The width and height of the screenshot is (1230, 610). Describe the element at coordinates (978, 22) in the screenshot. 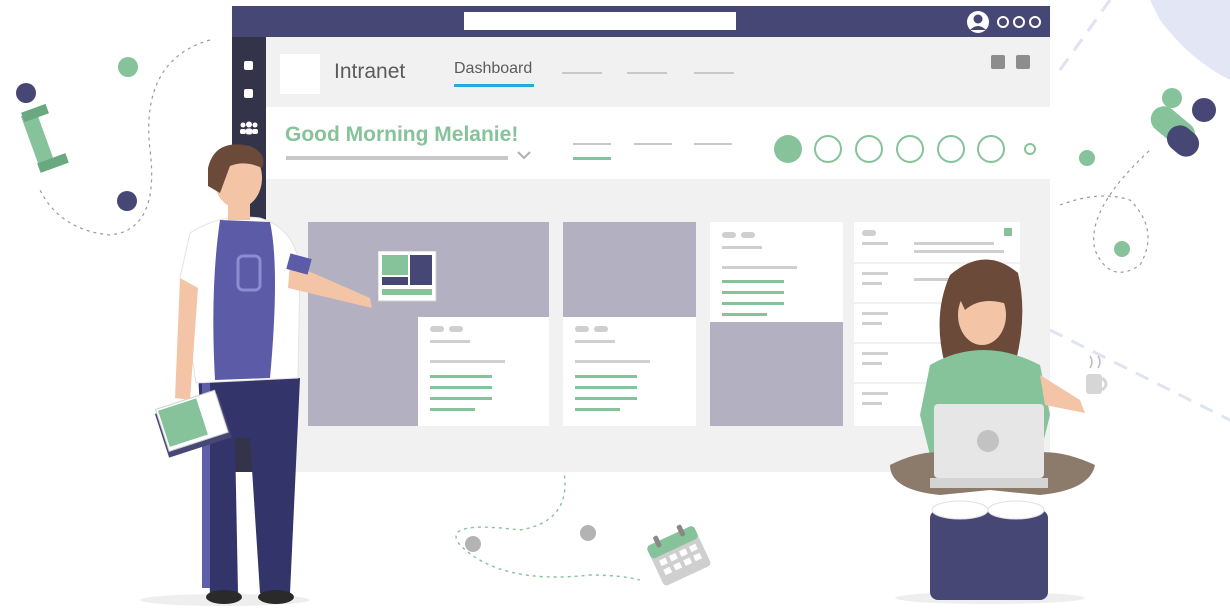

I see `user-avatar-icon` at that location.